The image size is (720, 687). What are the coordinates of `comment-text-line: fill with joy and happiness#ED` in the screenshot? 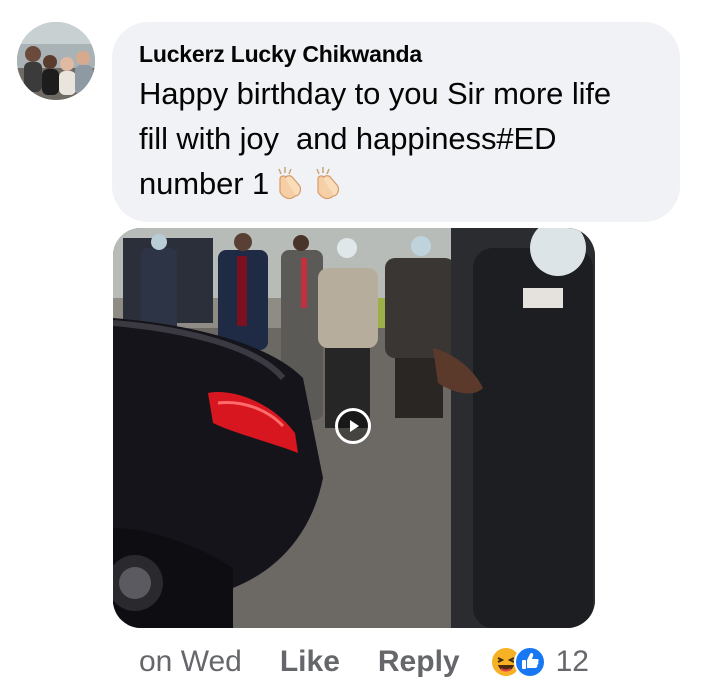 It's located at (348, 138).